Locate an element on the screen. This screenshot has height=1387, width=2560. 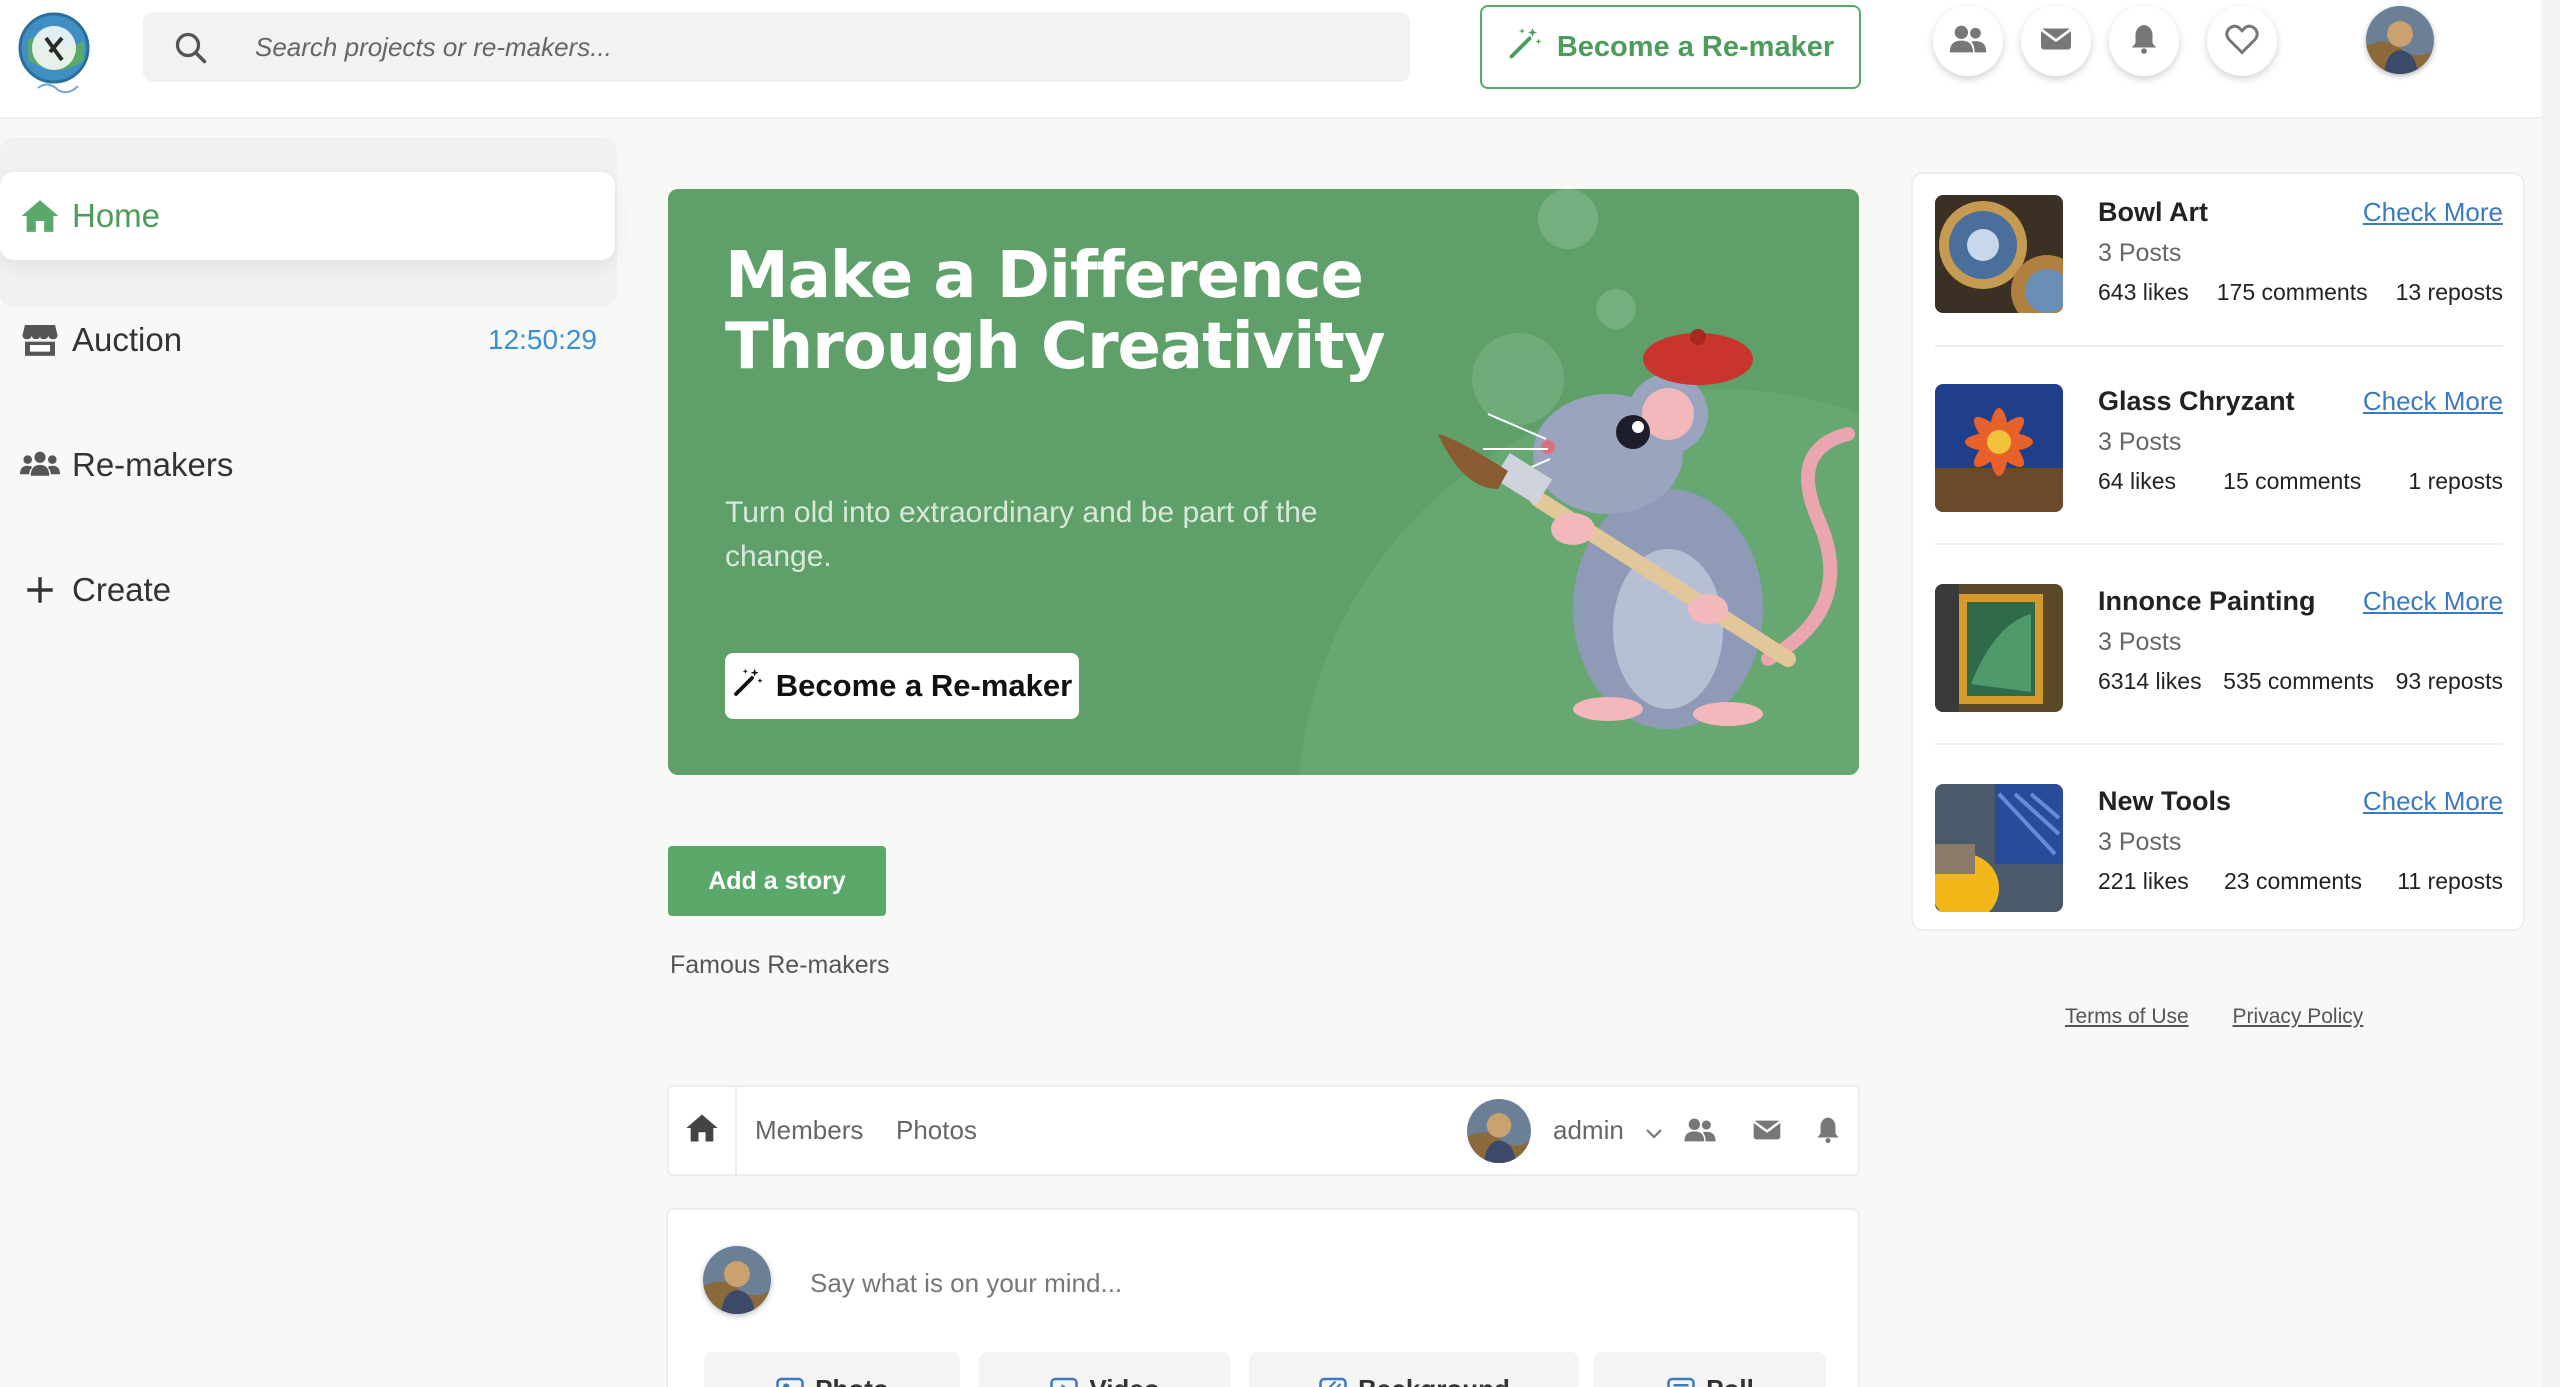
profile-subnav: Members Photos admin is located at coordinates (1263, 1130).